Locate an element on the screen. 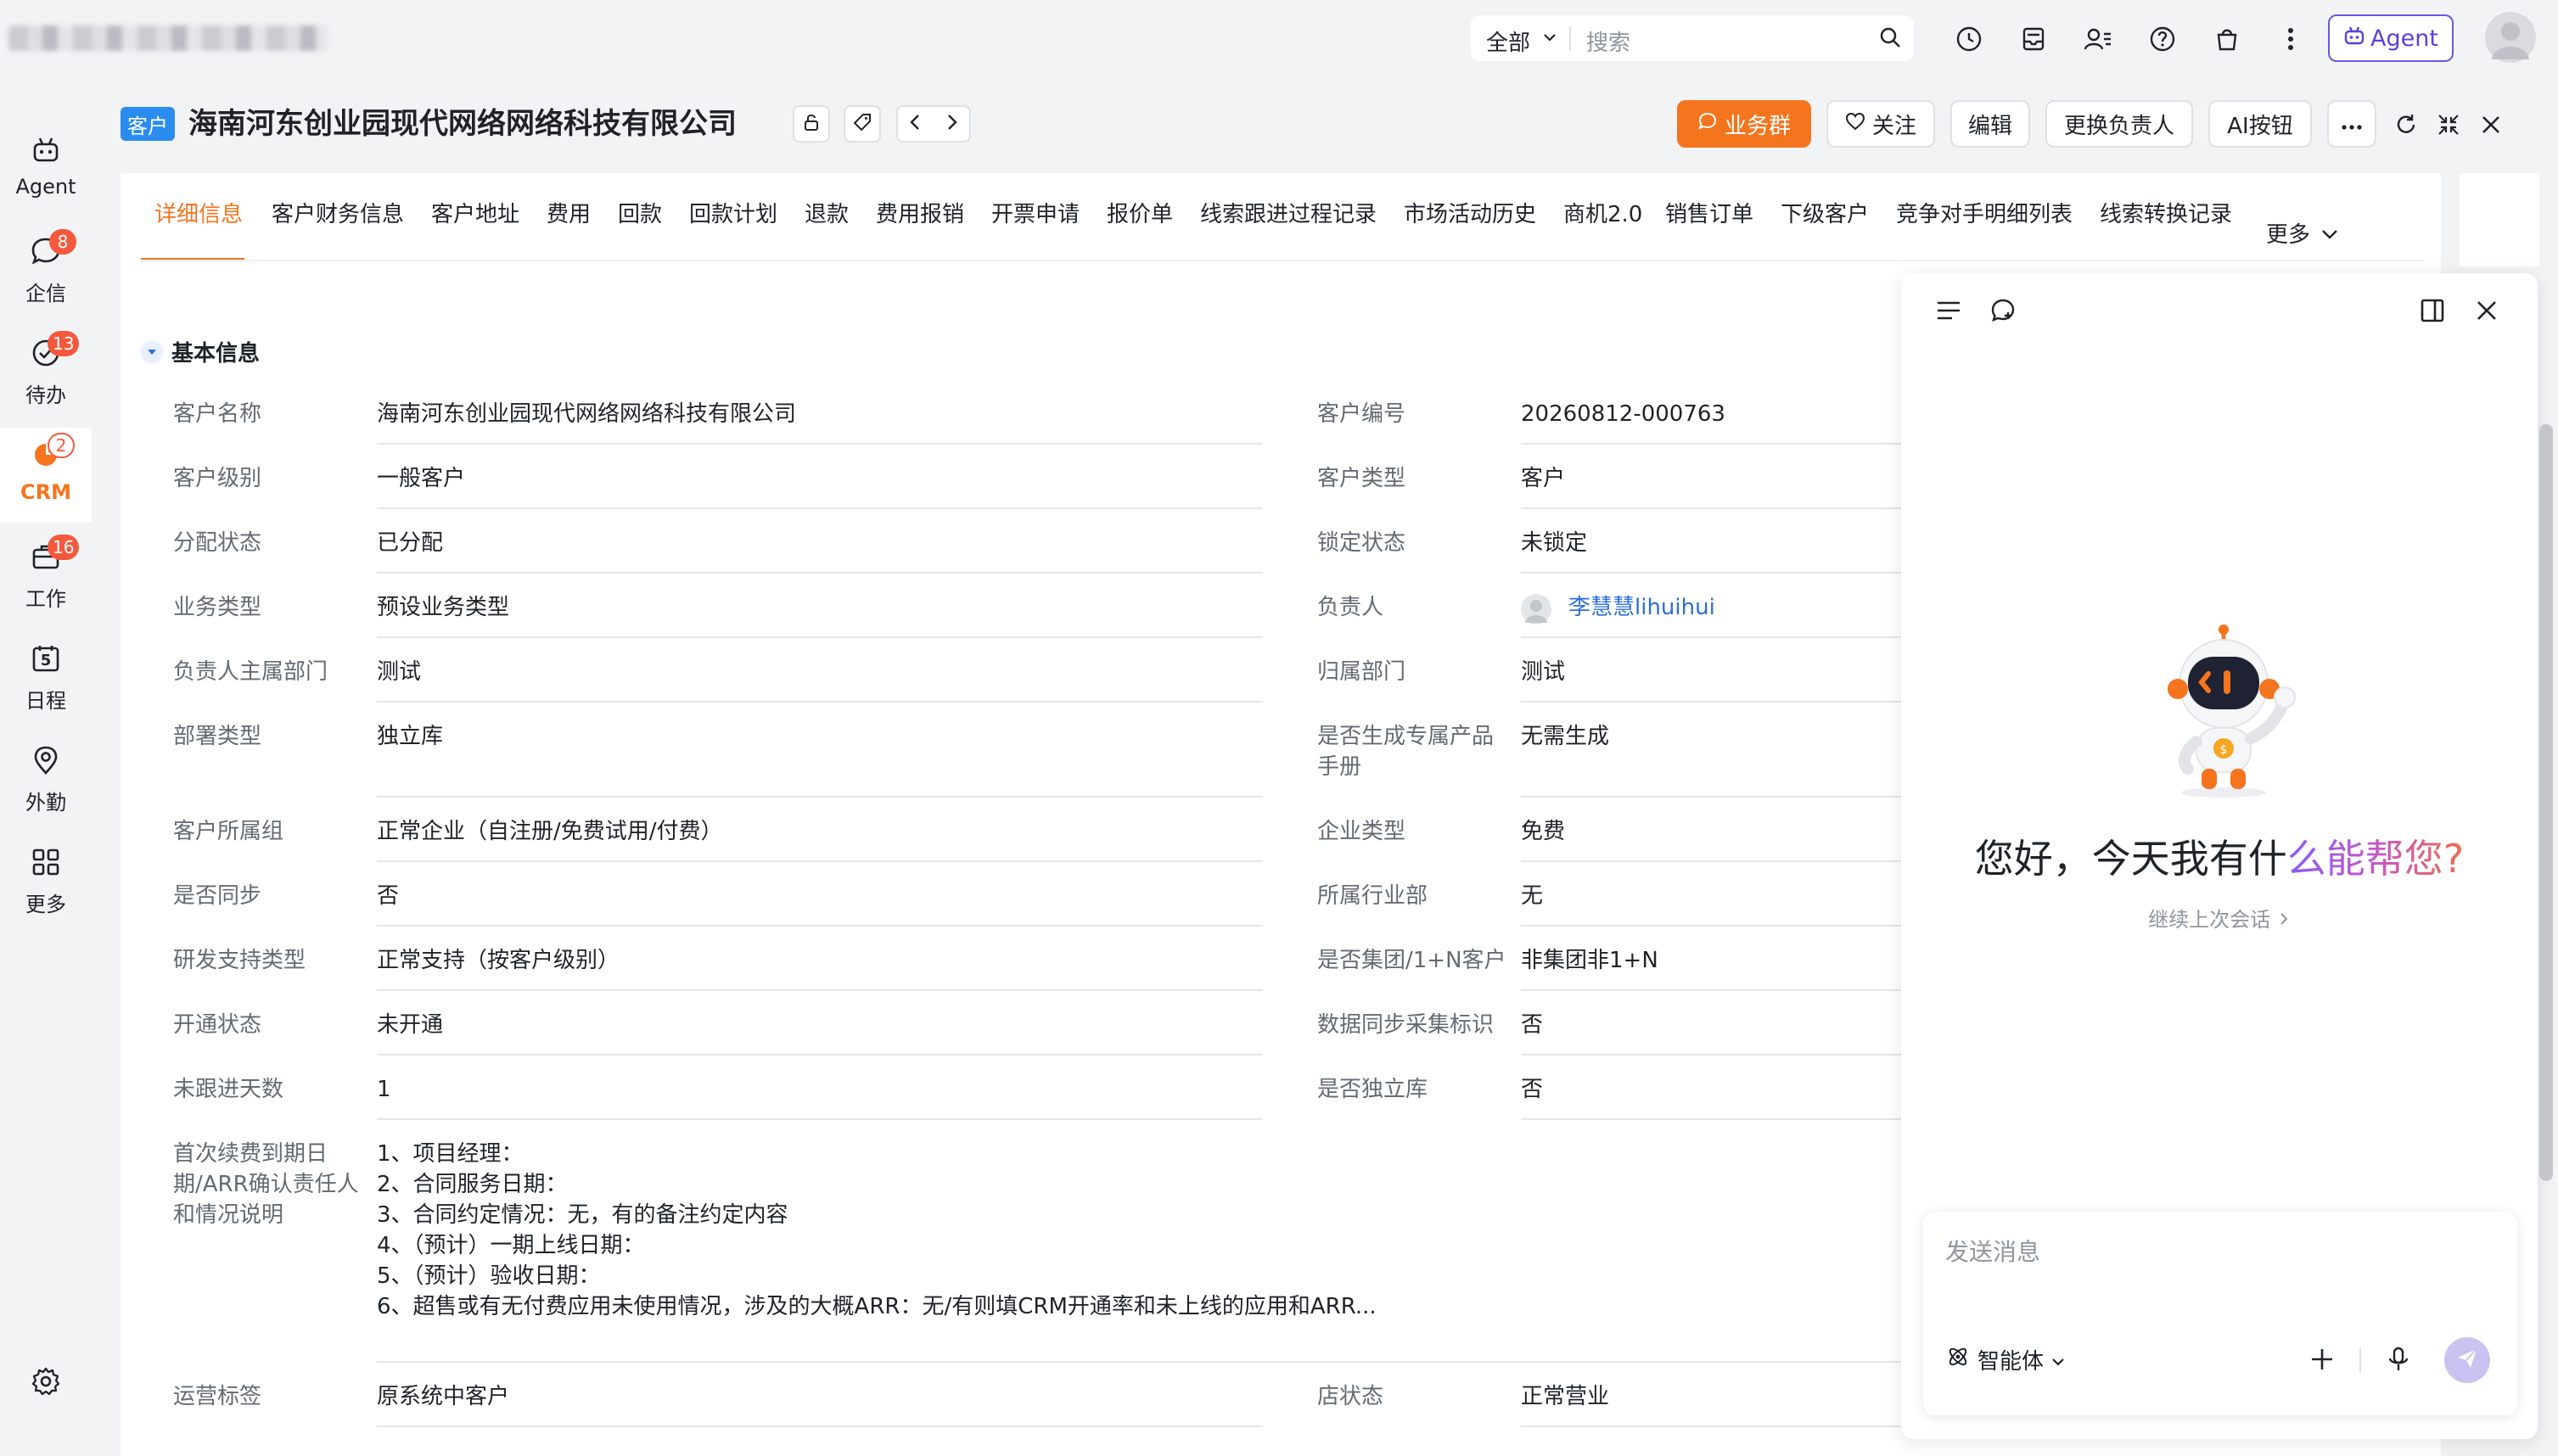  tab-lead-followup: 线索跟进过程记录 is located at coordinates (1288, 213).